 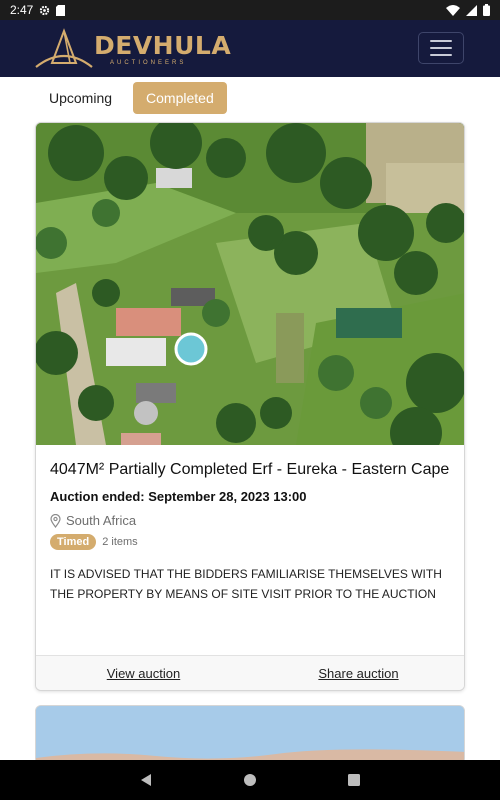 I want to click on auction-card-next, so click(x=250, y=735).